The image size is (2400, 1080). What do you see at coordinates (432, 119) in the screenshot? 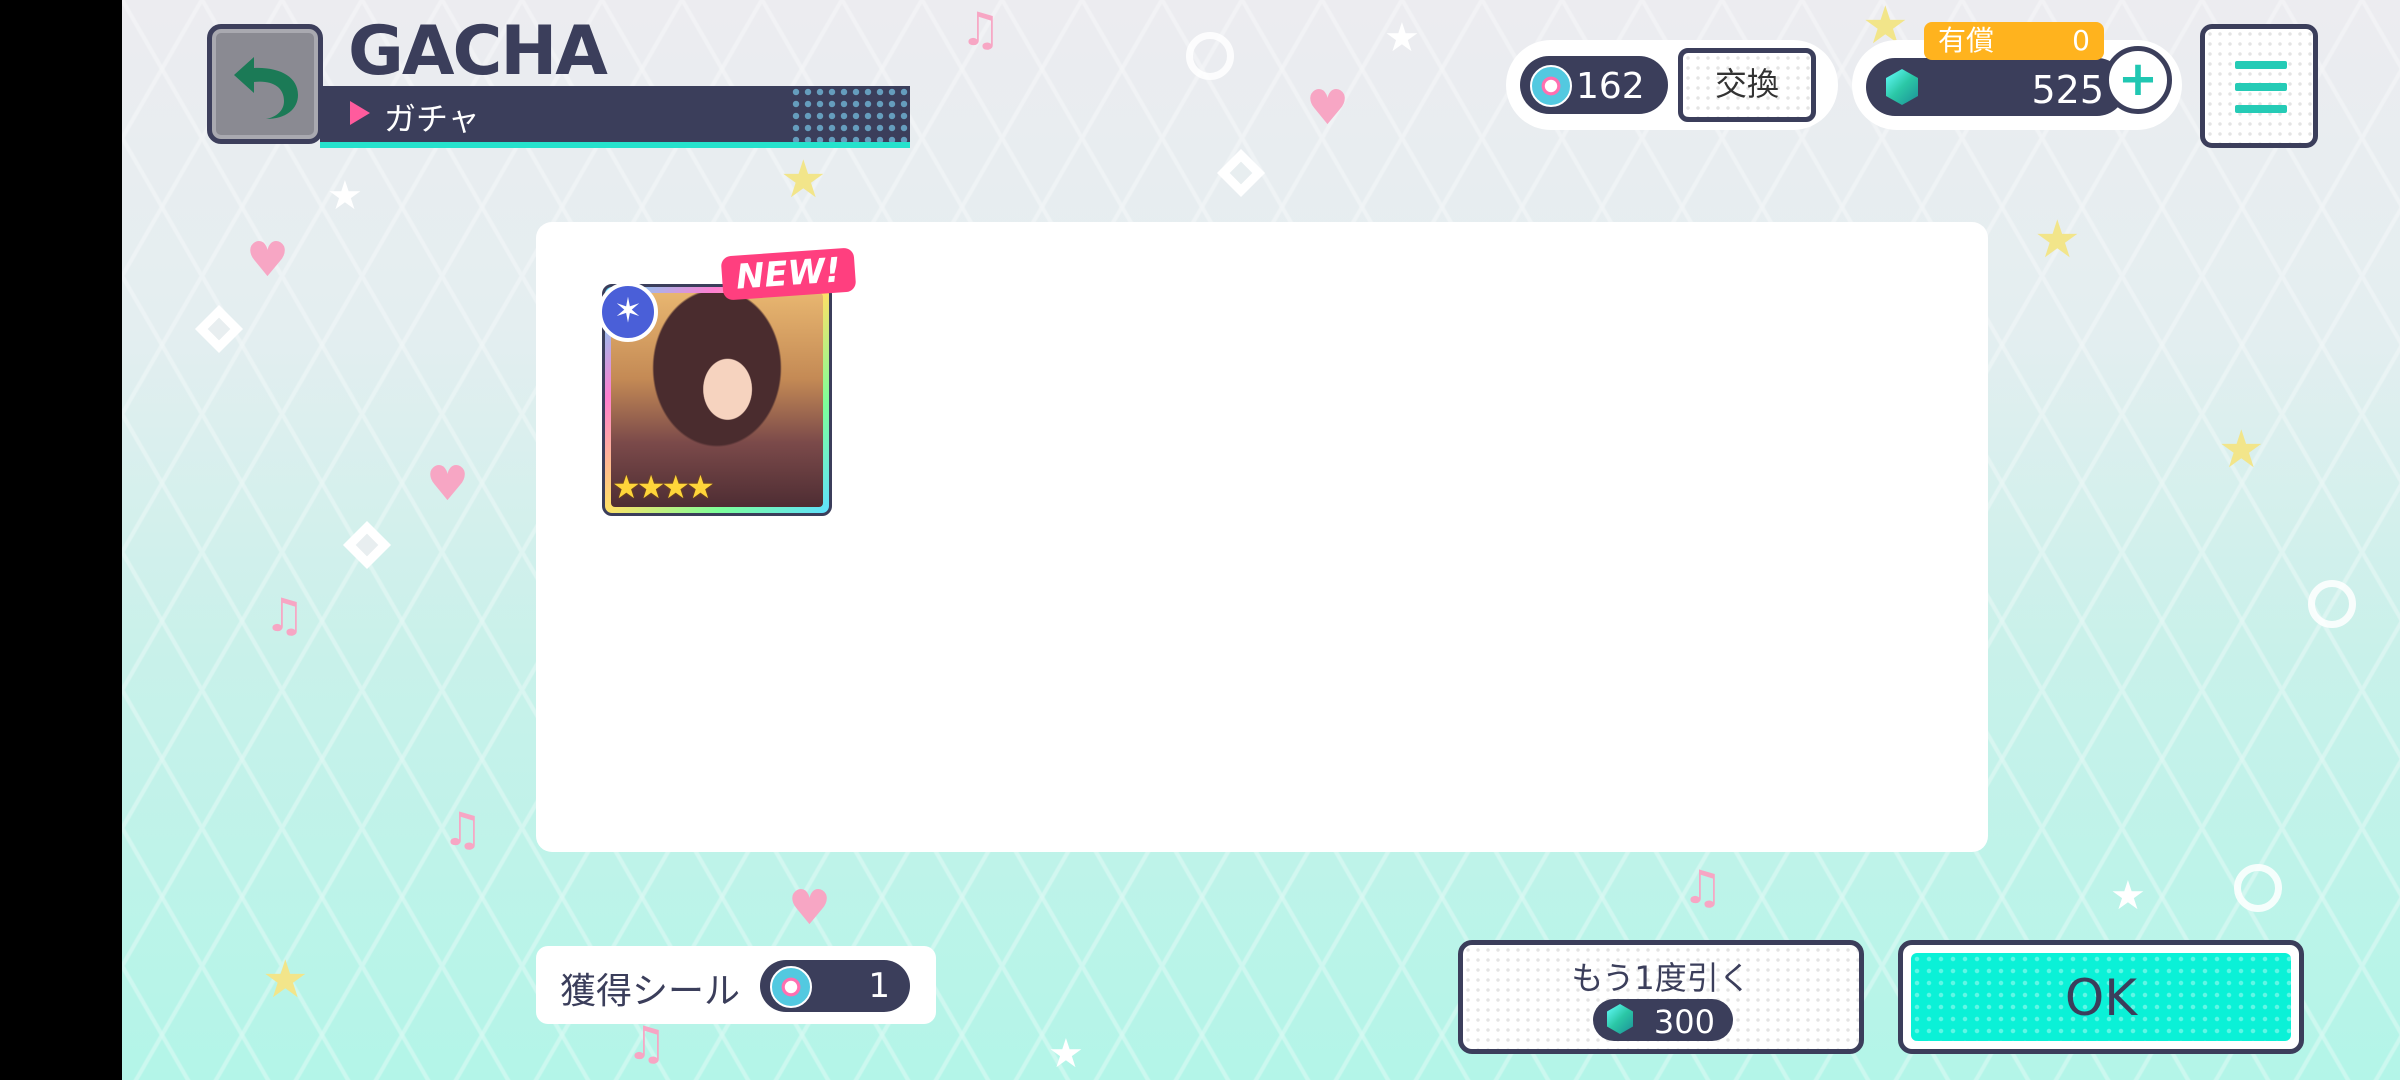
I see `page-subtitle: ガチャ` at bounding box center [432, 119].